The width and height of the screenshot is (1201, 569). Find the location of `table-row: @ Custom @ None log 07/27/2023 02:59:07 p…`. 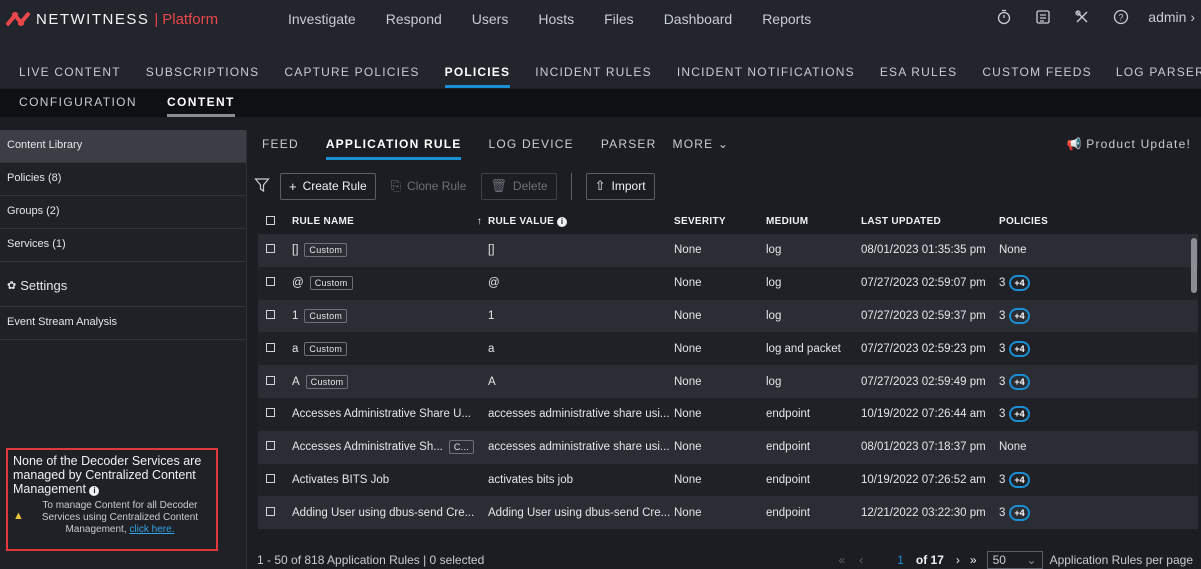

table-row: @ Custom @ None log 07/27/2023 02:59:07 p… is located at coordinates (728, 283).